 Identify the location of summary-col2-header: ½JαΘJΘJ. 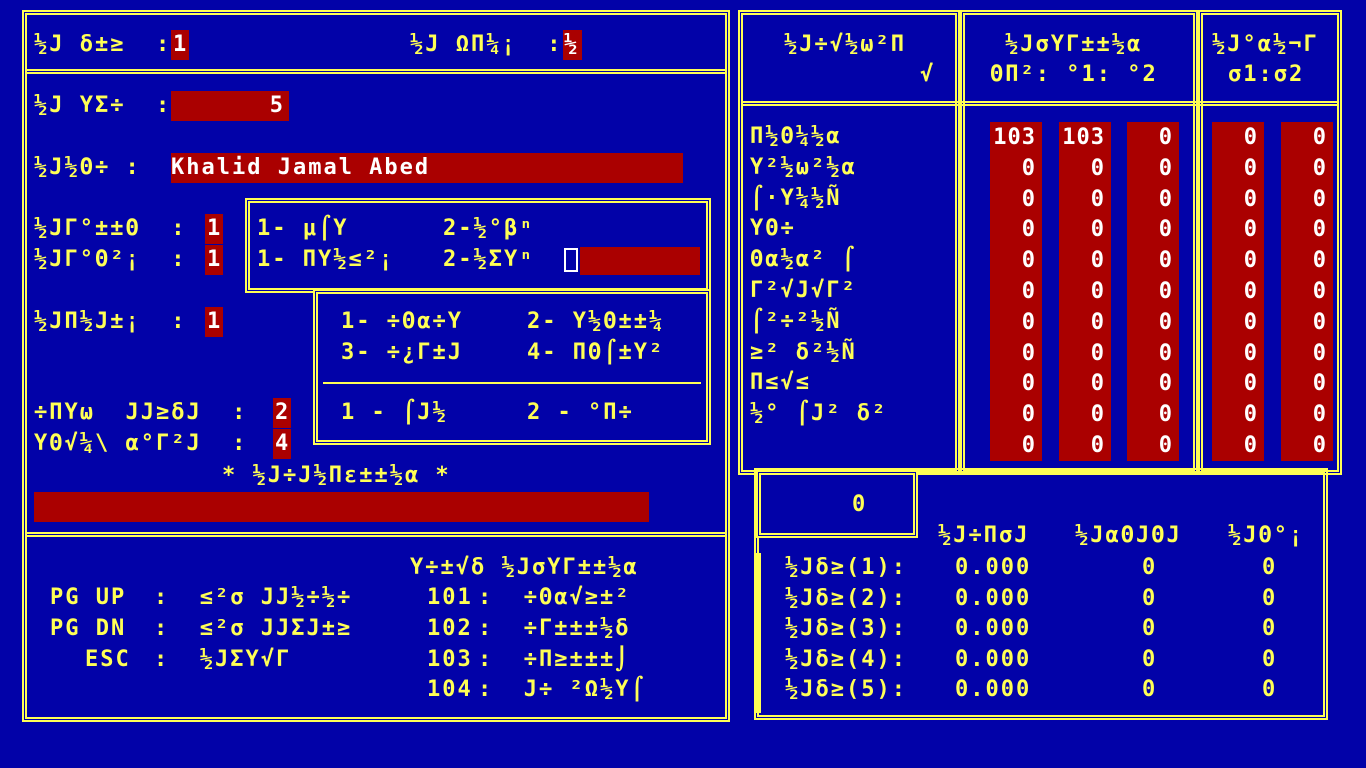
(1128, 535).